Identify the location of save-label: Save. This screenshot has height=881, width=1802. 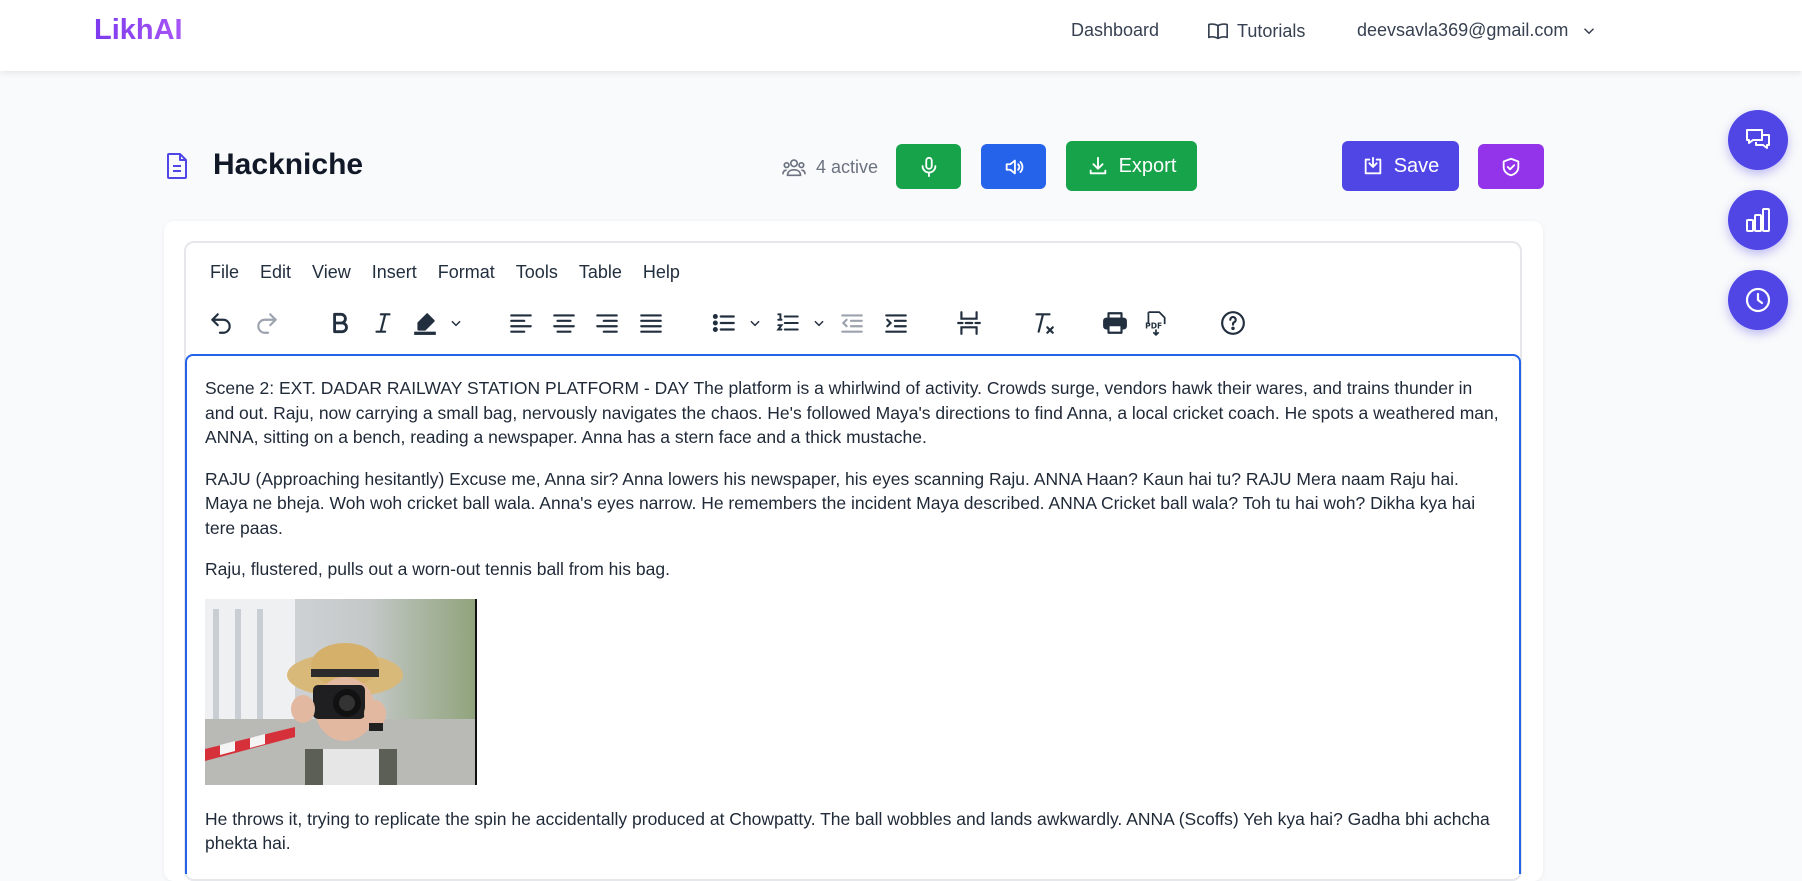
(1416, 165).